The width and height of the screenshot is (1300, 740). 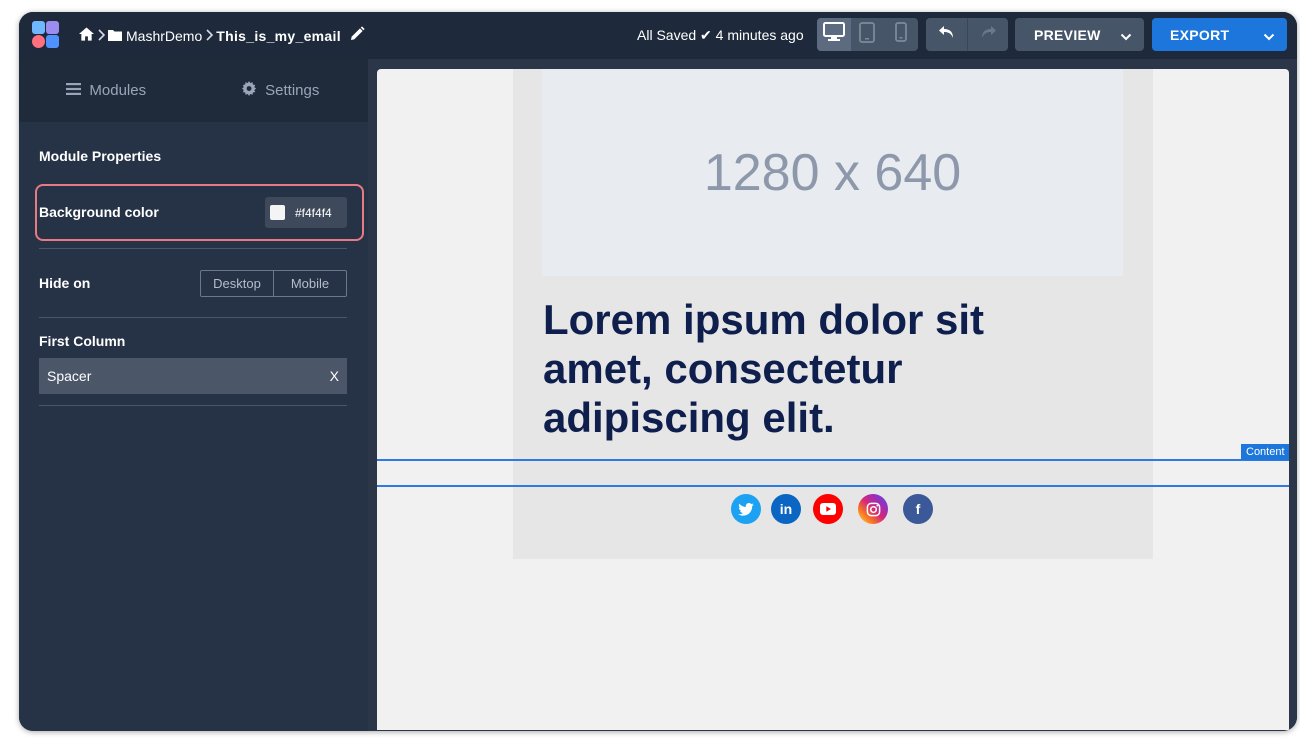 What do you see at coordinates (77, 90) in the screenshot?
I see `menu-icon` at bounding box center [77, 90].